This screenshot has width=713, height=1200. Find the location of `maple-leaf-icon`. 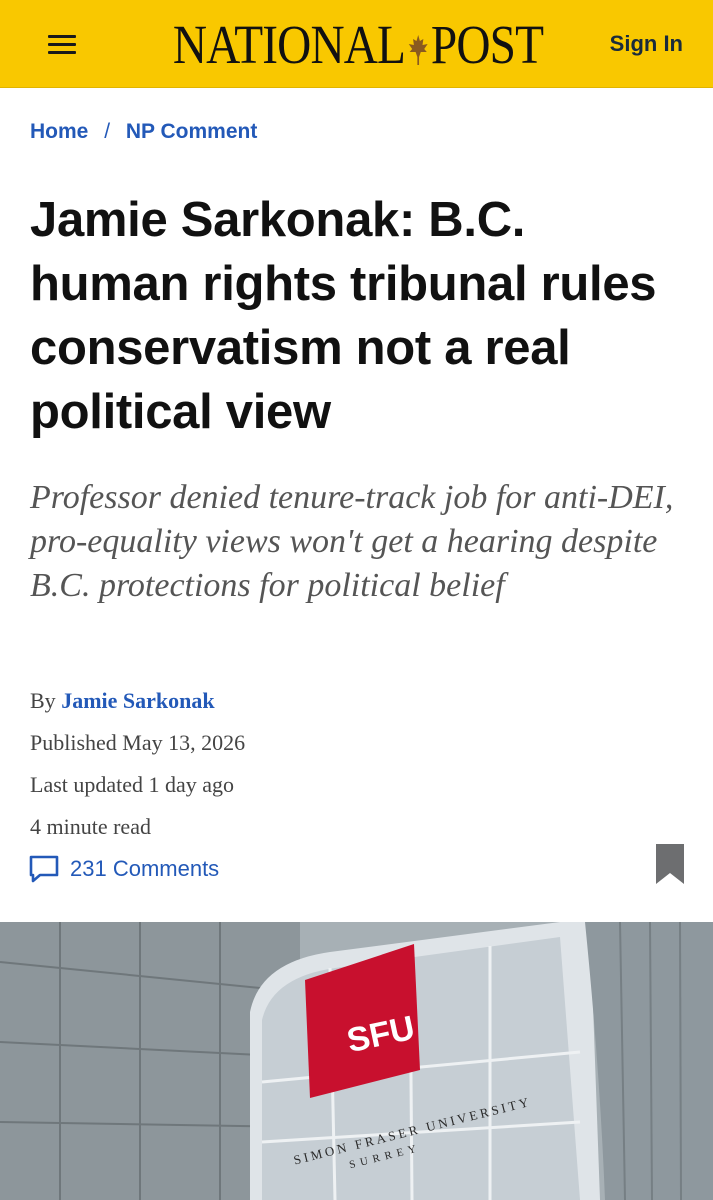

maple-leaf-icon is located at coordinates (418, 41).